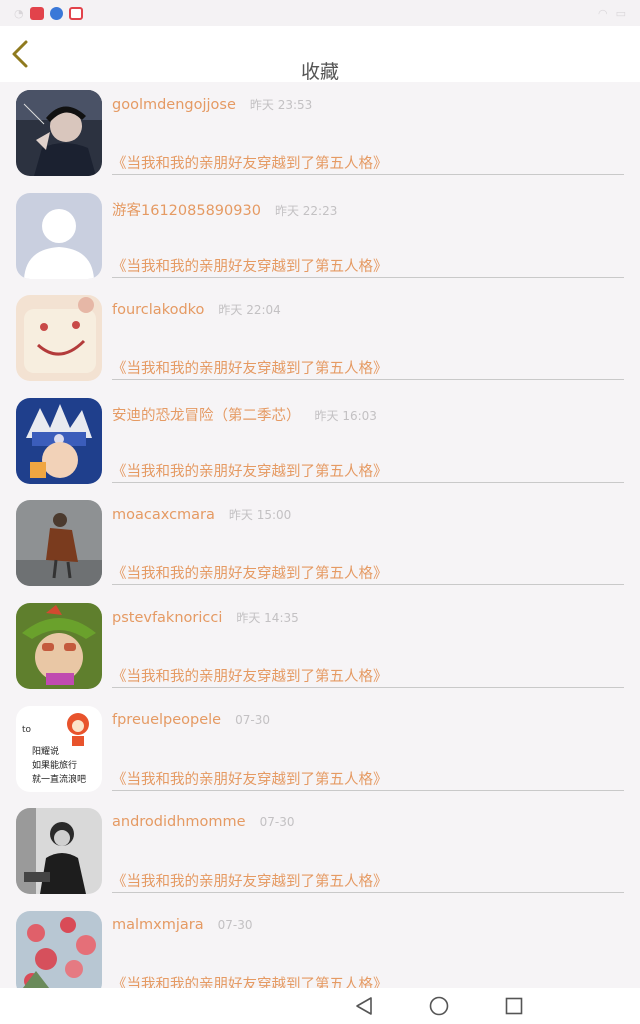  I want to click on page-title: 收藏, so click(319, 72).